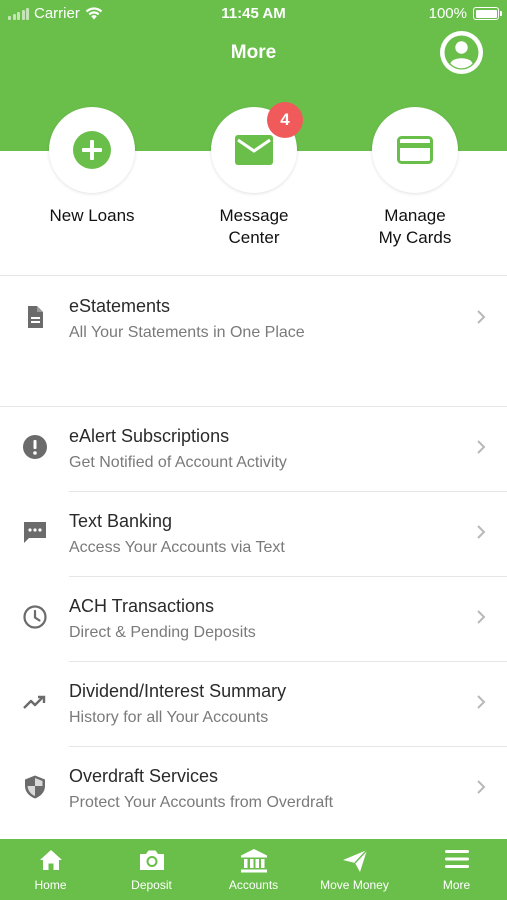 Image resolution: width=507 pixels, height=900 pixels. What do you see at coordinates (354, 885) in the screenshot?
I see `tab-label: Move Money` at bounding box center [354, 885].